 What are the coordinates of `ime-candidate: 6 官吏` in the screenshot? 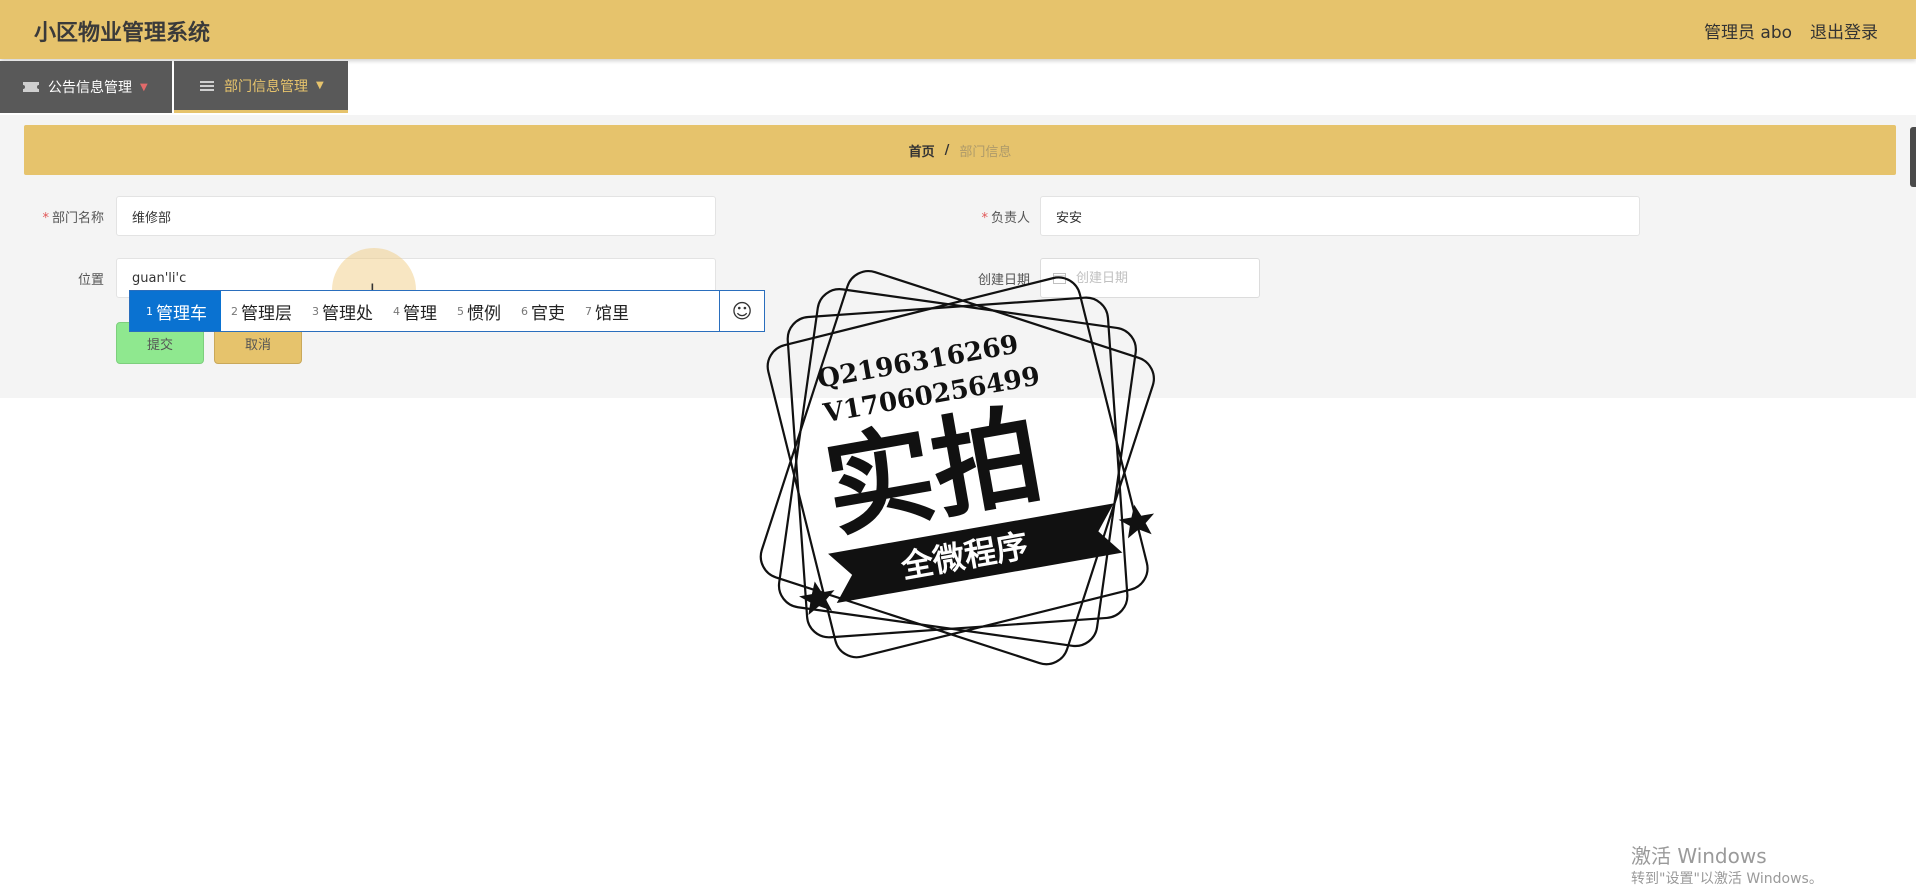 It's located at (543, 311).